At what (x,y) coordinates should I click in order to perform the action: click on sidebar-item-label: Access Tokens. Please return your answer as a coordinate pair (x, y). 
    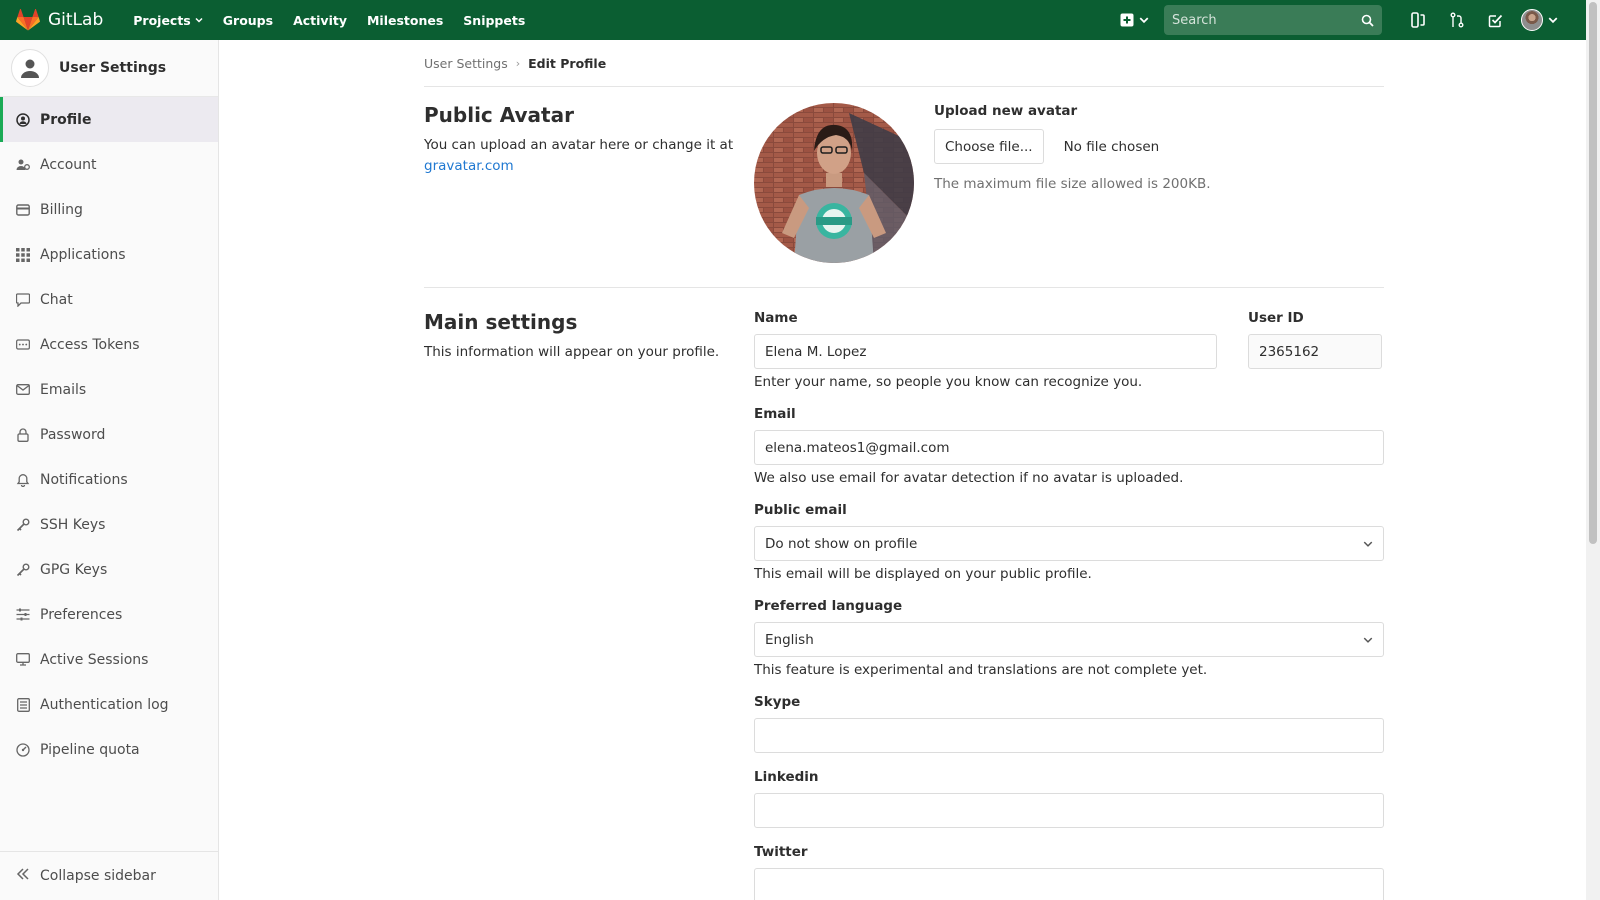
    Looking at the image, I should click on (90, 344).